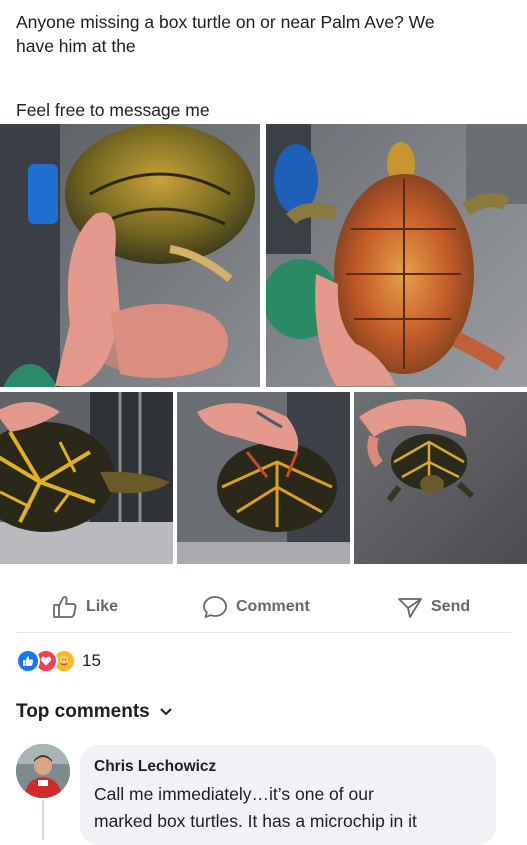 This screenshot has width=527, height=845. I want to click on like-button: Like, so click(85, 607).